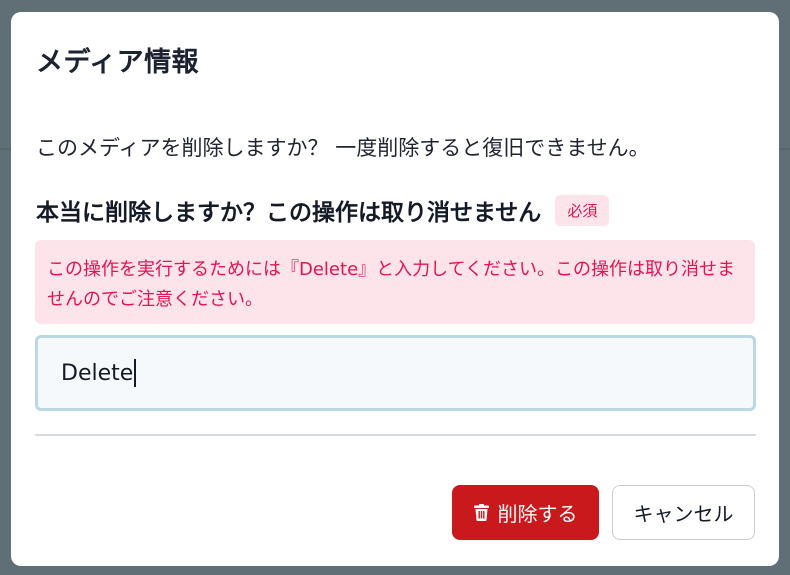 The height and width of the screenshot is (575, 790). I want to click on confirm-field-label: 本当に削除しますか？この操作は取り消せません 必須, so click(323, 210).